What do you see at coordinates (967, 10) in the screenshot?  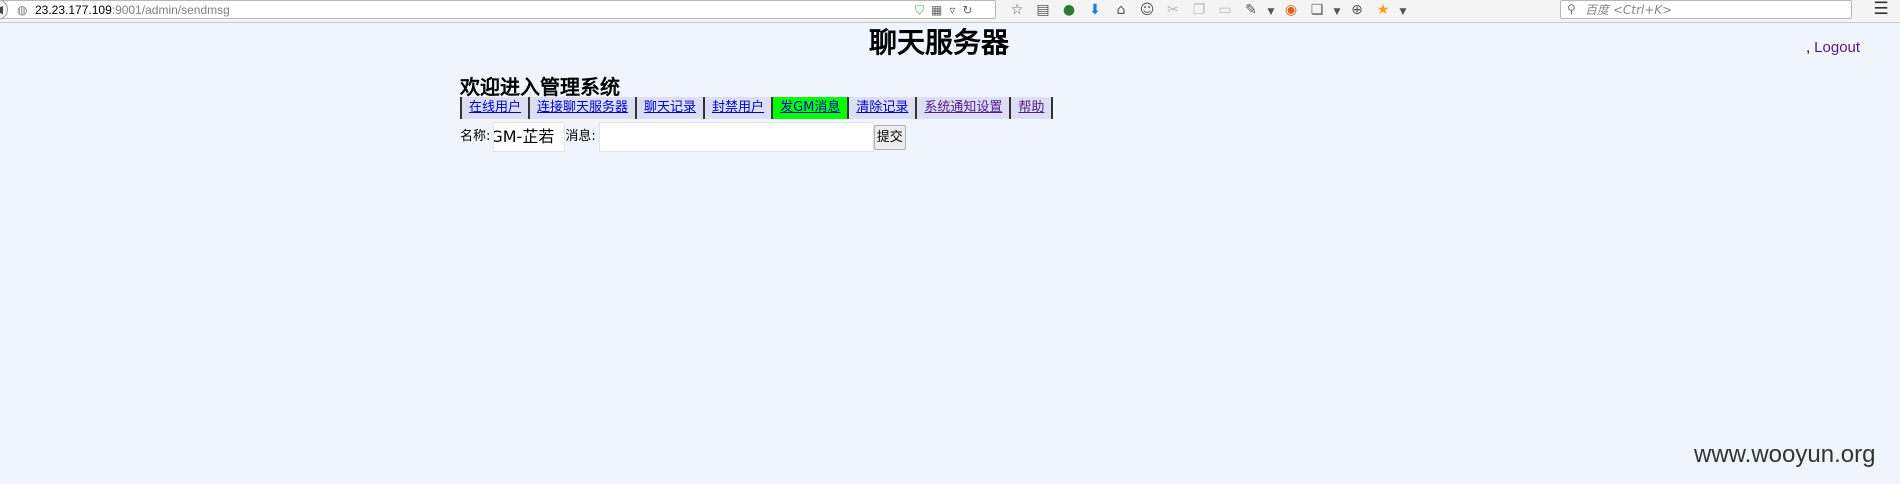 I see `reload-icon: ↻` at bounding box center [967, 10].